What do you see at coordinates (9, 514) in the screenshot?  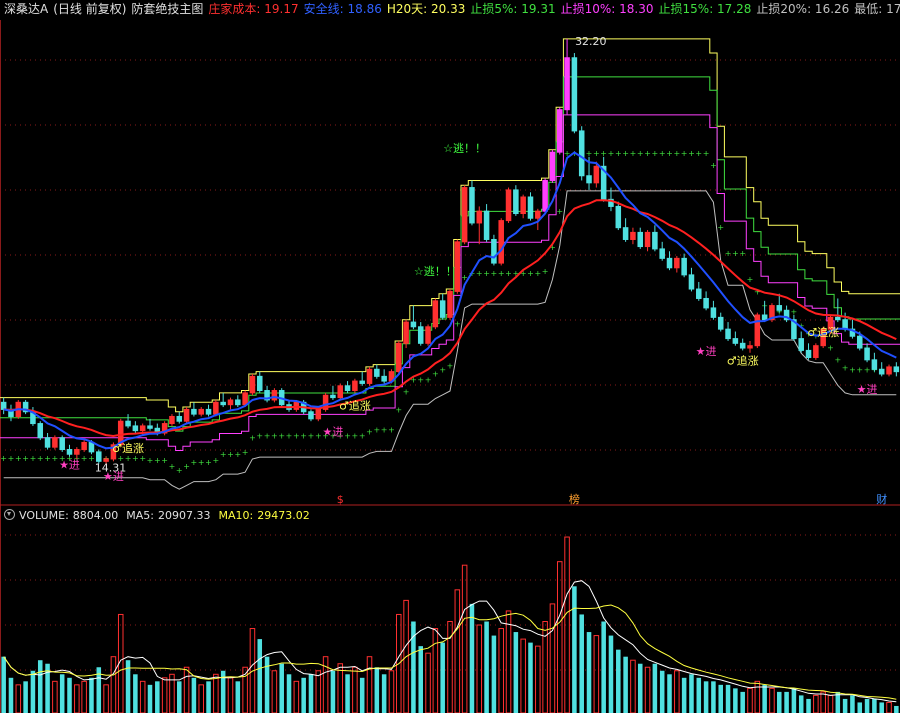 I see `chevron-circle-icon` at bounding box center [9, 514].